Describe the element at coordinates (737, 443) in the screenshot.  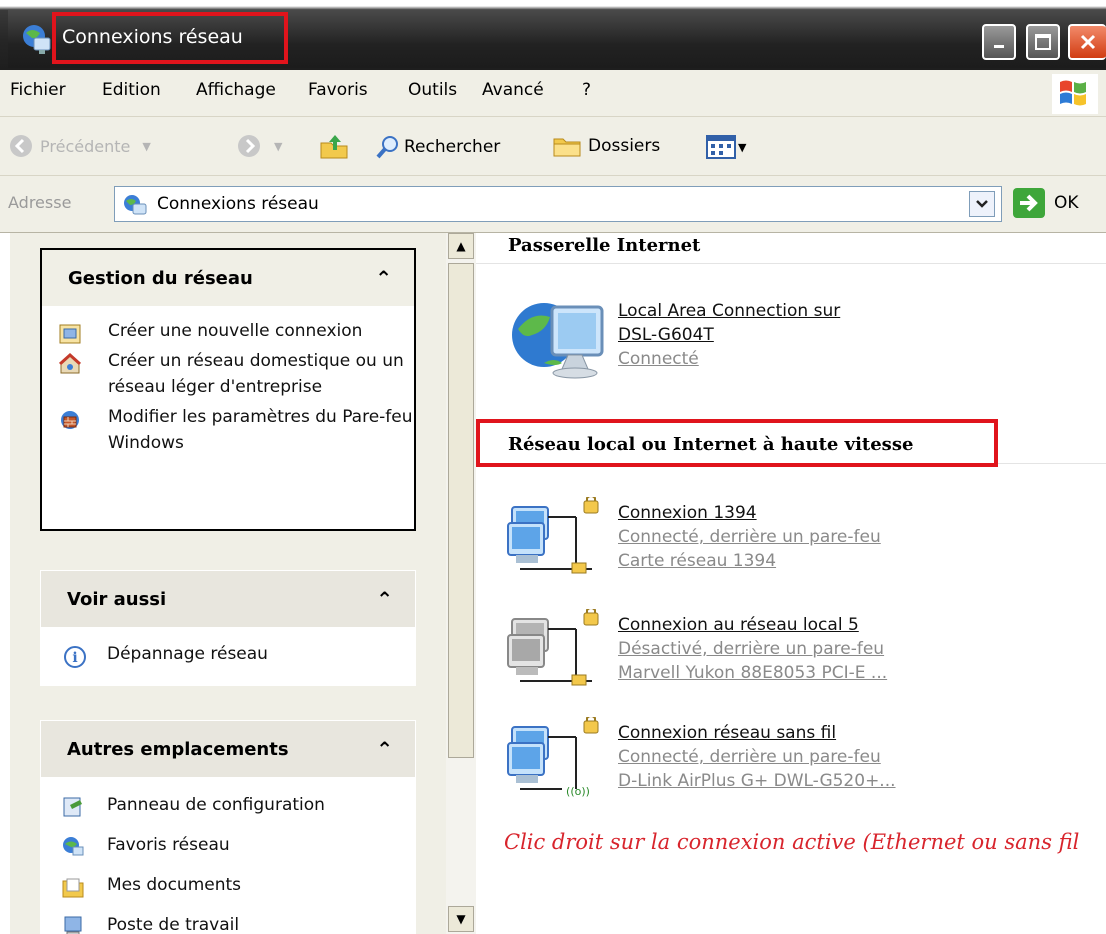
I see `lan-title-highlight-box` at that location.